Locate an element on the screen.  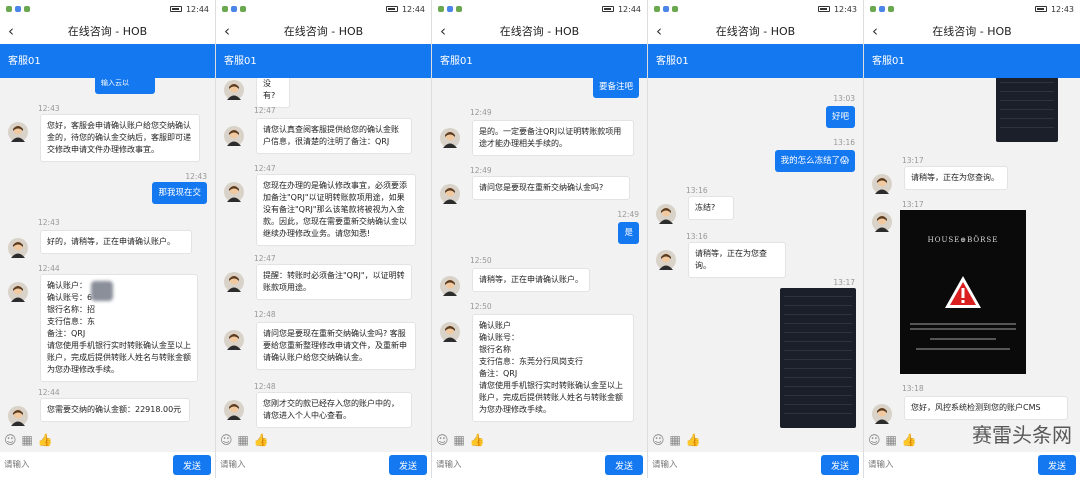
message-line: 确认账号： is located at coordinates (499, 337).